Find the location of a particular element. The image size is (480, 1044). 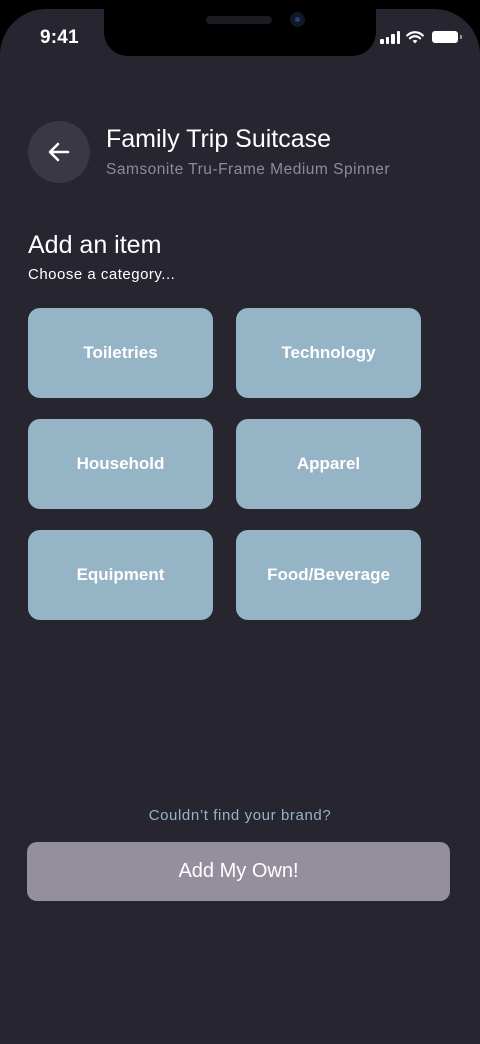

arrow-left-icon is located at coordinates (59, 152).